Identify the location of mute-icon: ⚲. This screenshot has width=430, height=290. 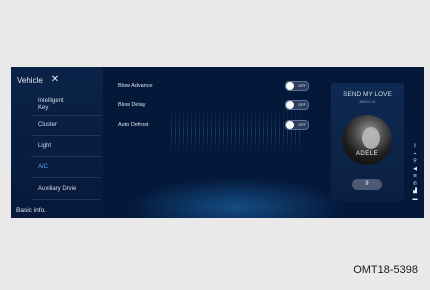
(415, 161).